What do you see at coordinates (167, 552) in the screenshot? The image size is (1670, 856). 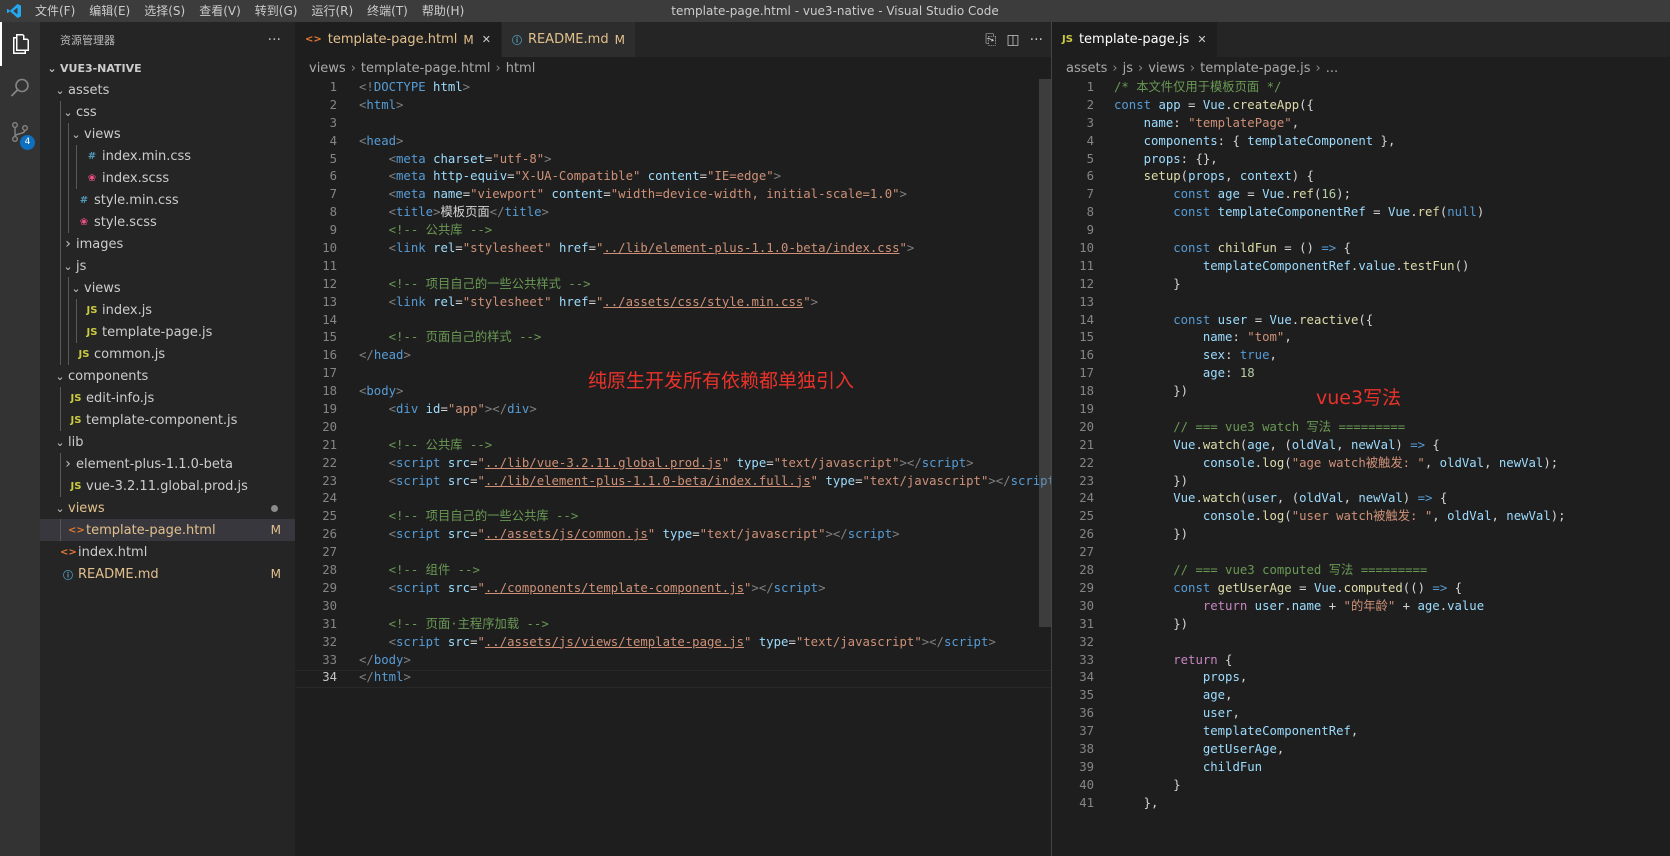 I see `file-item: <> index.html` at bounding box center [167, 552].